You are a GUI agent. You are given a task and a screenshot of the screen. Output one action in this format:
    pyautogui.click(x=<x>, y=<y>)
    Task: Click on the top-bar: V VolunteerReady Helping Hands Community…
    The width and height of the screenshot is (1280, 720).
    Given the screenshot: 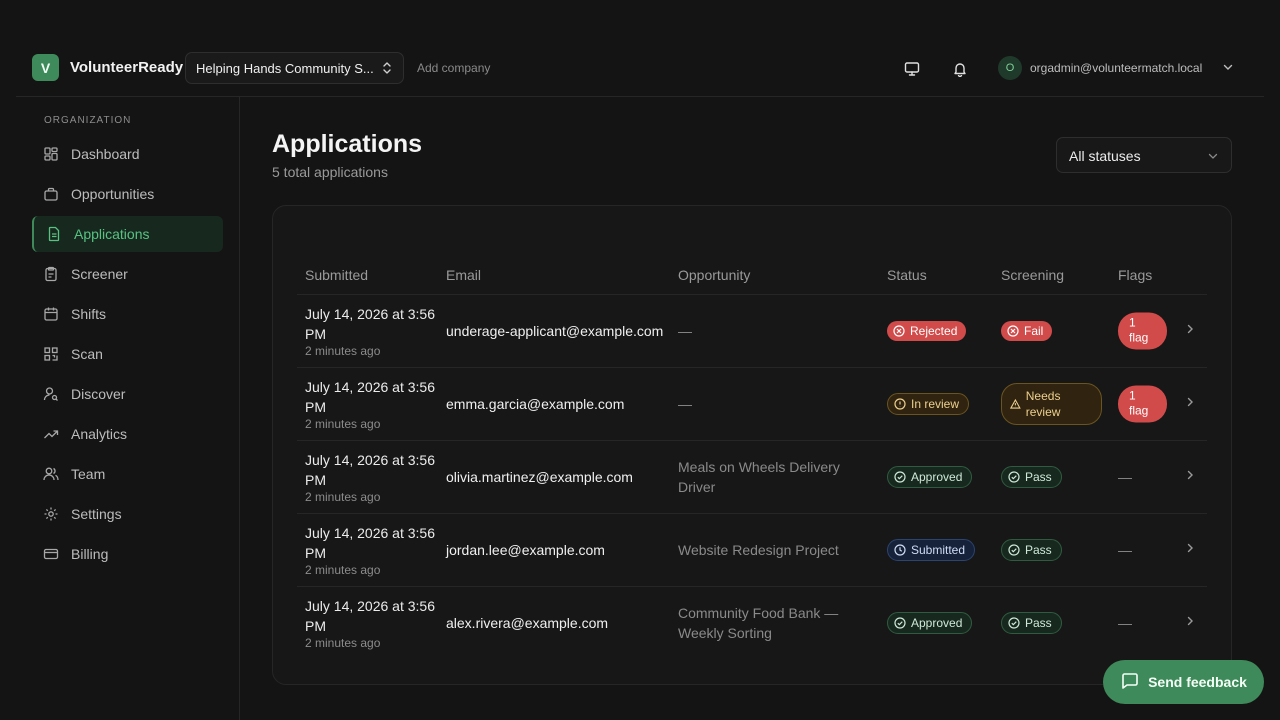 What is the action you would take?
    pyautogui.click(x=640, y=68)
    